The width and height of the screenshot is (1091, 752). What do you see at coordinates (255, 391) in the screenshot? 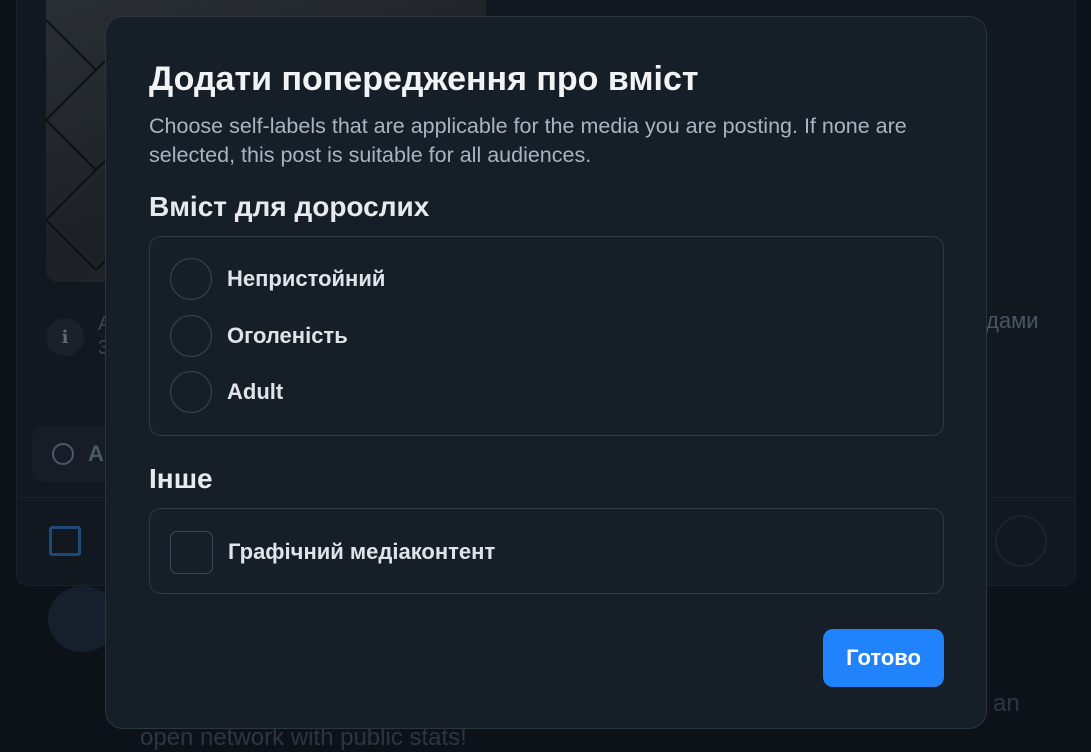
I see `option-label: Adult` at bounding box center [255, 391].